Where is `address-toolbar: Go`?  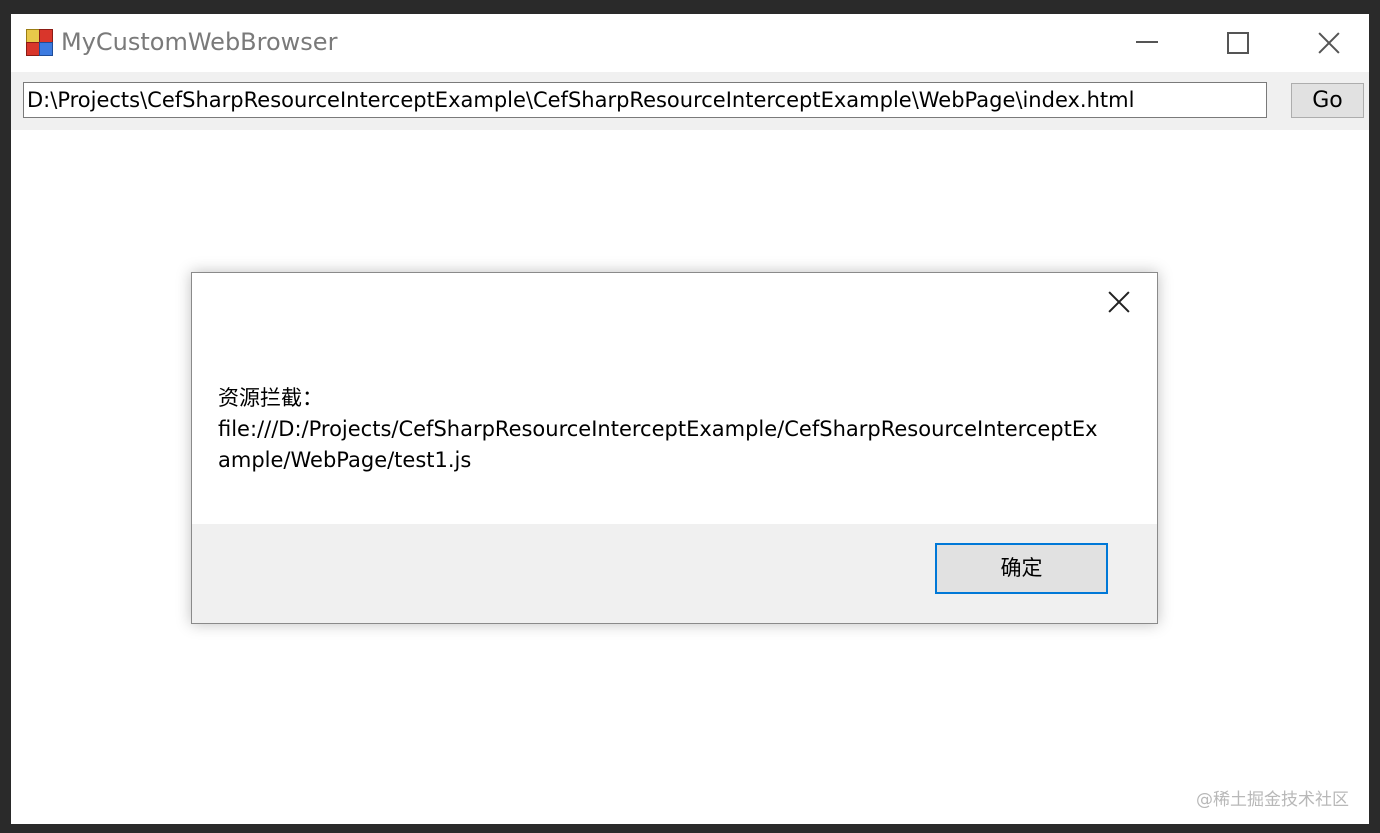 address-toolbar: Go is located at coordinates (690, 101).